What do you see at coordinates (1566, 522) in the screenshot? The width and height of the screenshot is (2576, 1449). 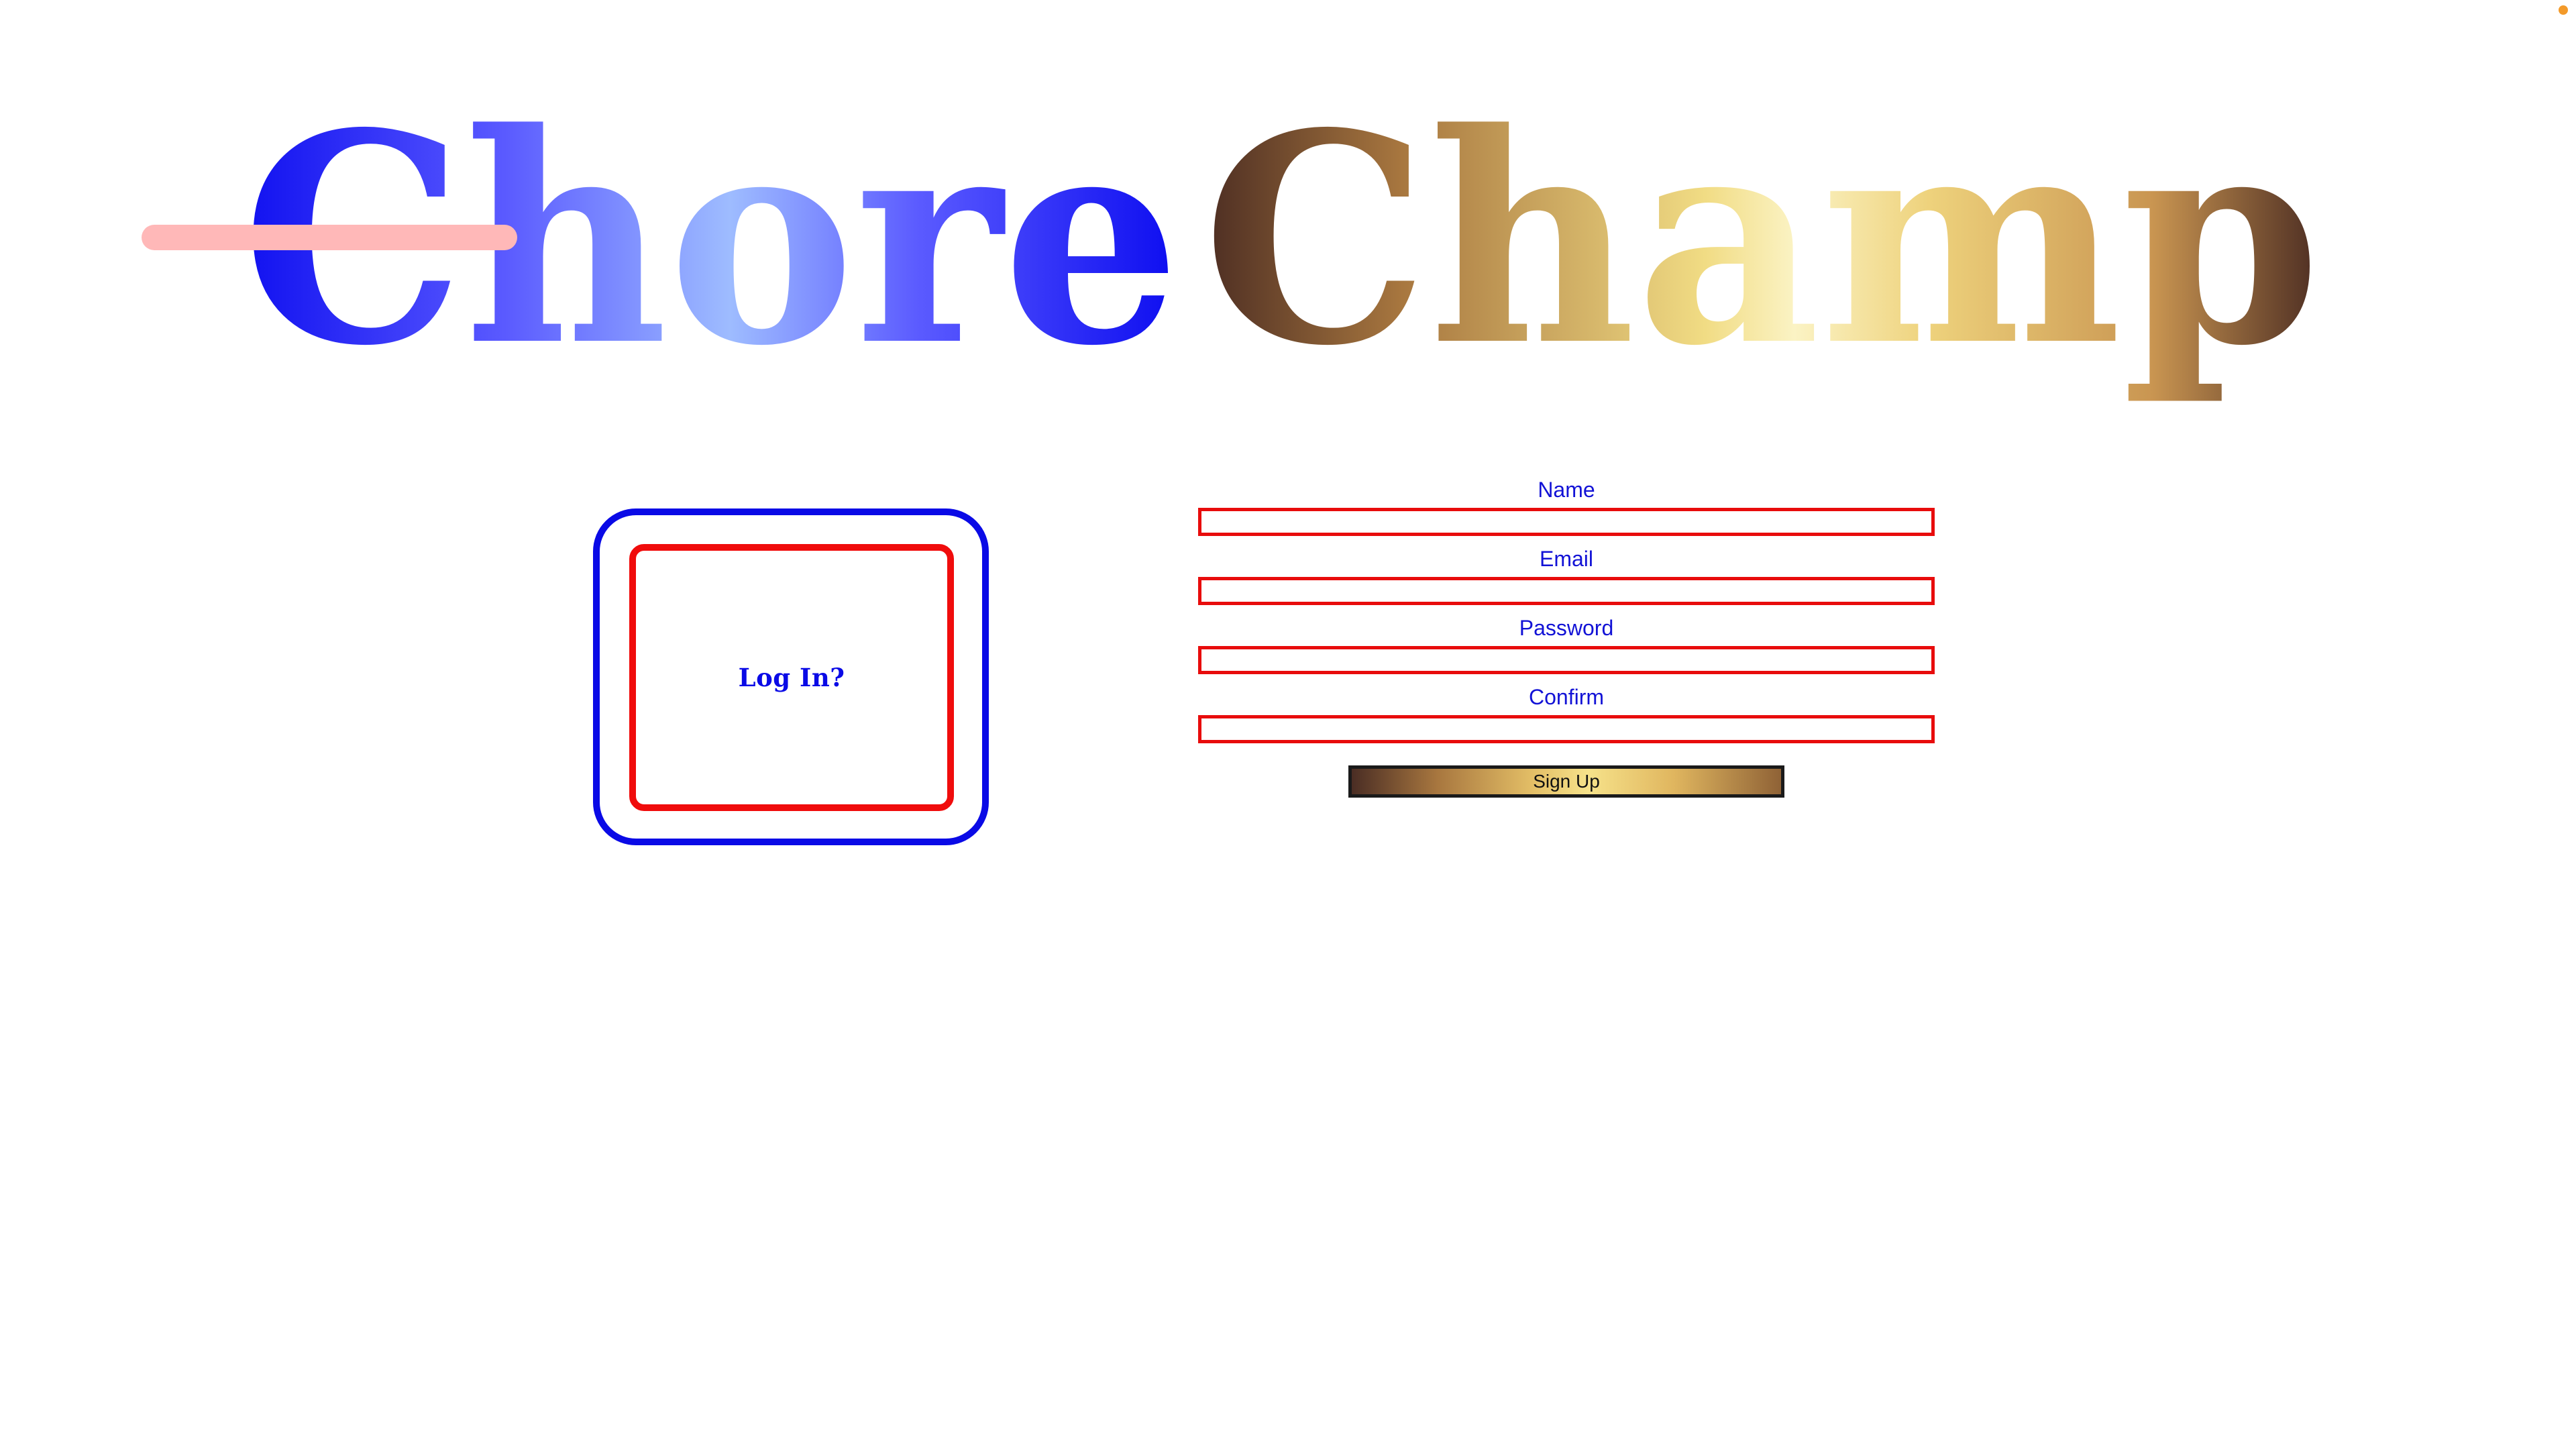 I see `name-input` at bounding box center [1566, 522].